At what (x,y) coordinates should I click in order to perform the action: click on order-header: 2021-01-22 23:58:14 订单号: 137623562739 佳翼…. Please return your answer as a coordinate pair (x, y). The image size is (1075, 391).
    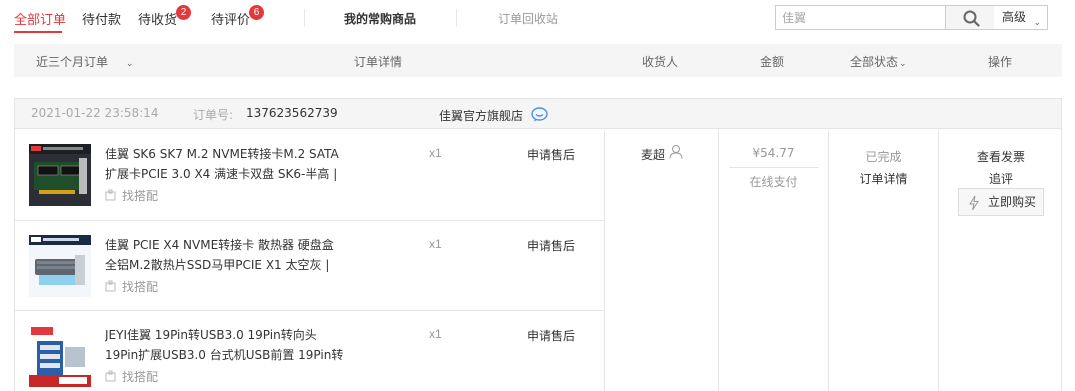
    Looking at the image, I should click on (538, 114).